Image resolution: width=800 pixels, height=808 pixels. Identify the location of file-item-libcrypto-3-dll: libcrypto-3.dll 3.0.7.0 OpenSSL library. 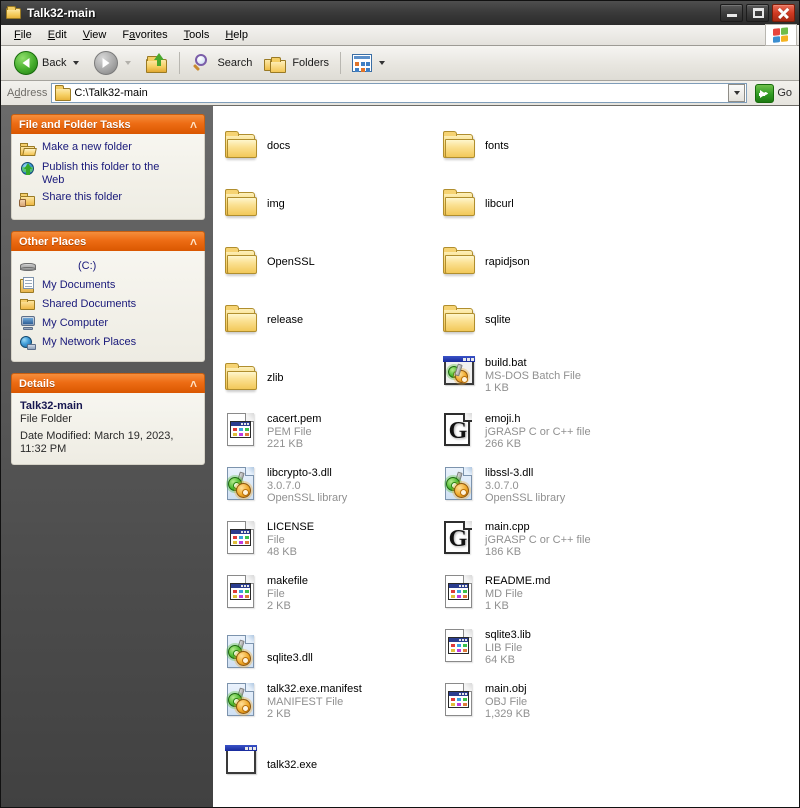
(328, 487).